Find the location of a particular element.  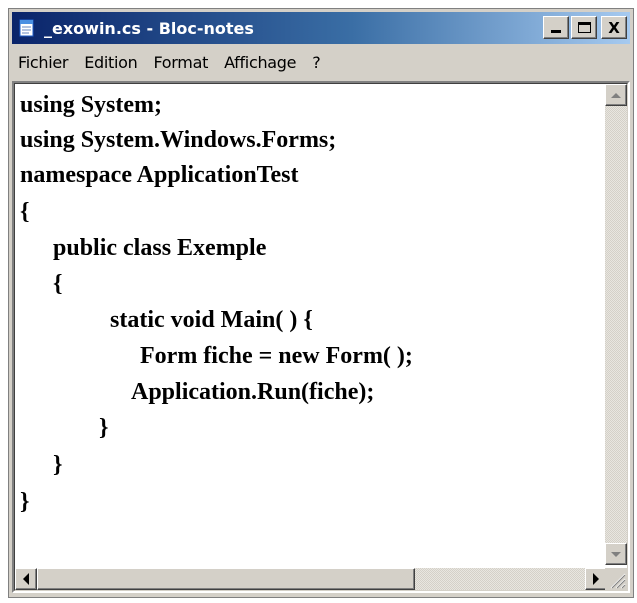

code-line-7: static void Main( ) { is located at coordinates (211, 320).